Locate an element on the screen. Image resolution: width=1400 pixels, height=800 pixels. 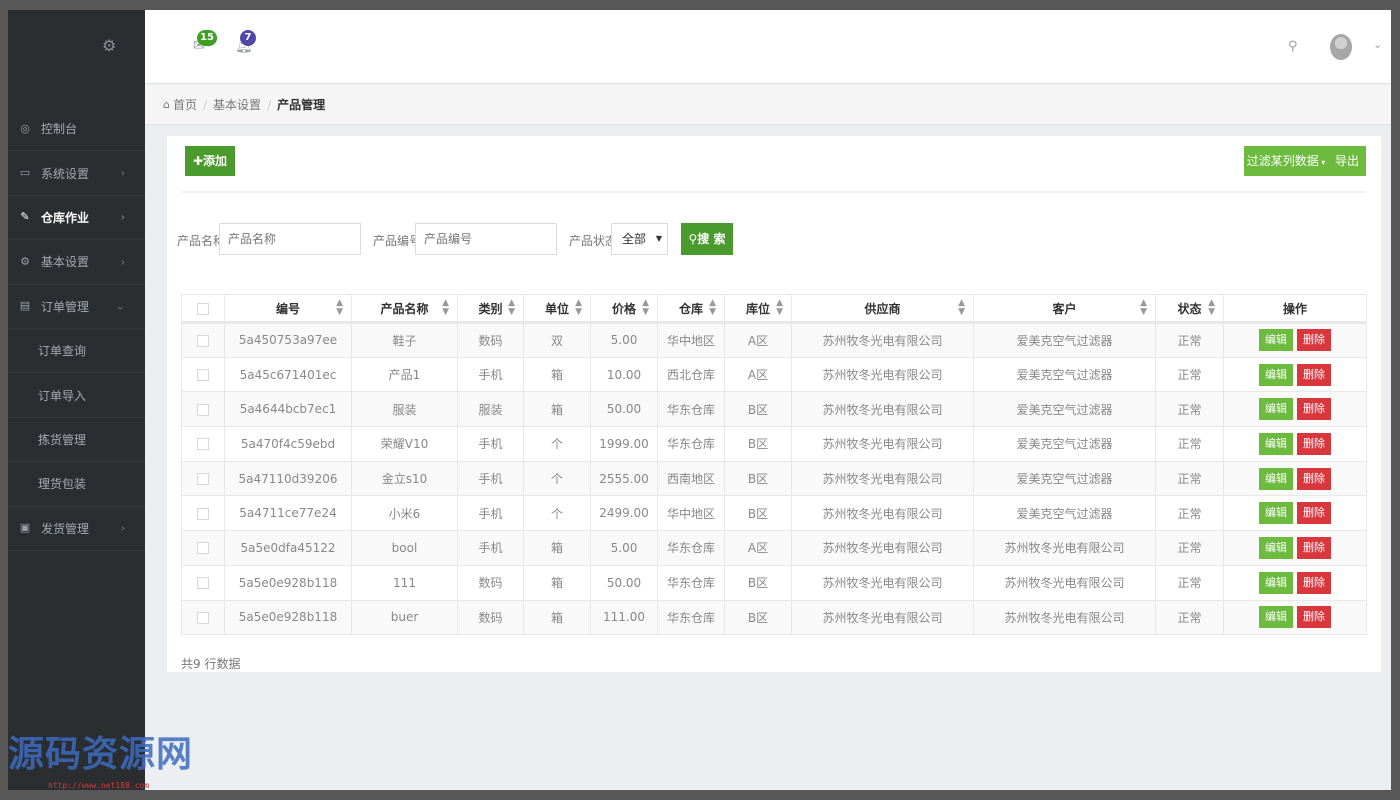
product-status-select: 全部 ▼ is located at coordinates (639, 239).